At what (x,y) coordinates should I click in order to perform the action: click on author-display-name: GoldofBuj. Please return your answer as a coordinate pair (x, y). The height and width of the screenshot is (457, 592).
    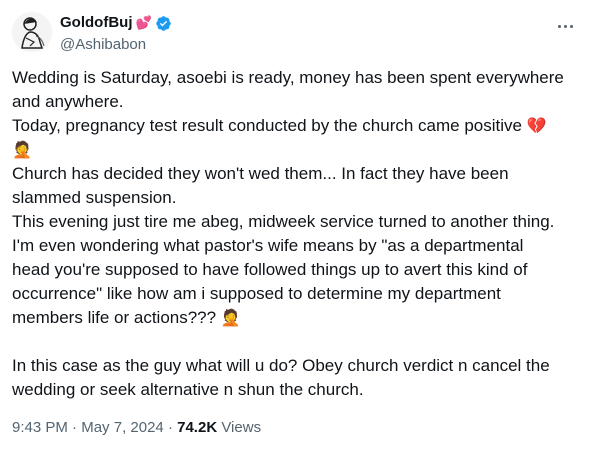
    Looking at the image, I should click on (96, 23).